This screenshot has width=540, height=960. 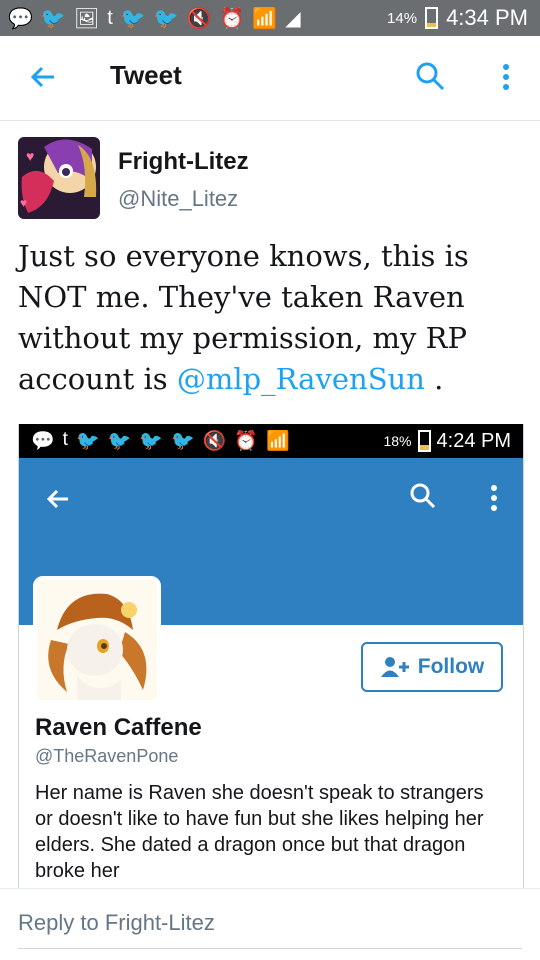 What do you see at coordinates (487, 17) in the screenshot?
I see `clock: 4:34 PM` at bounding box center [487, 17].